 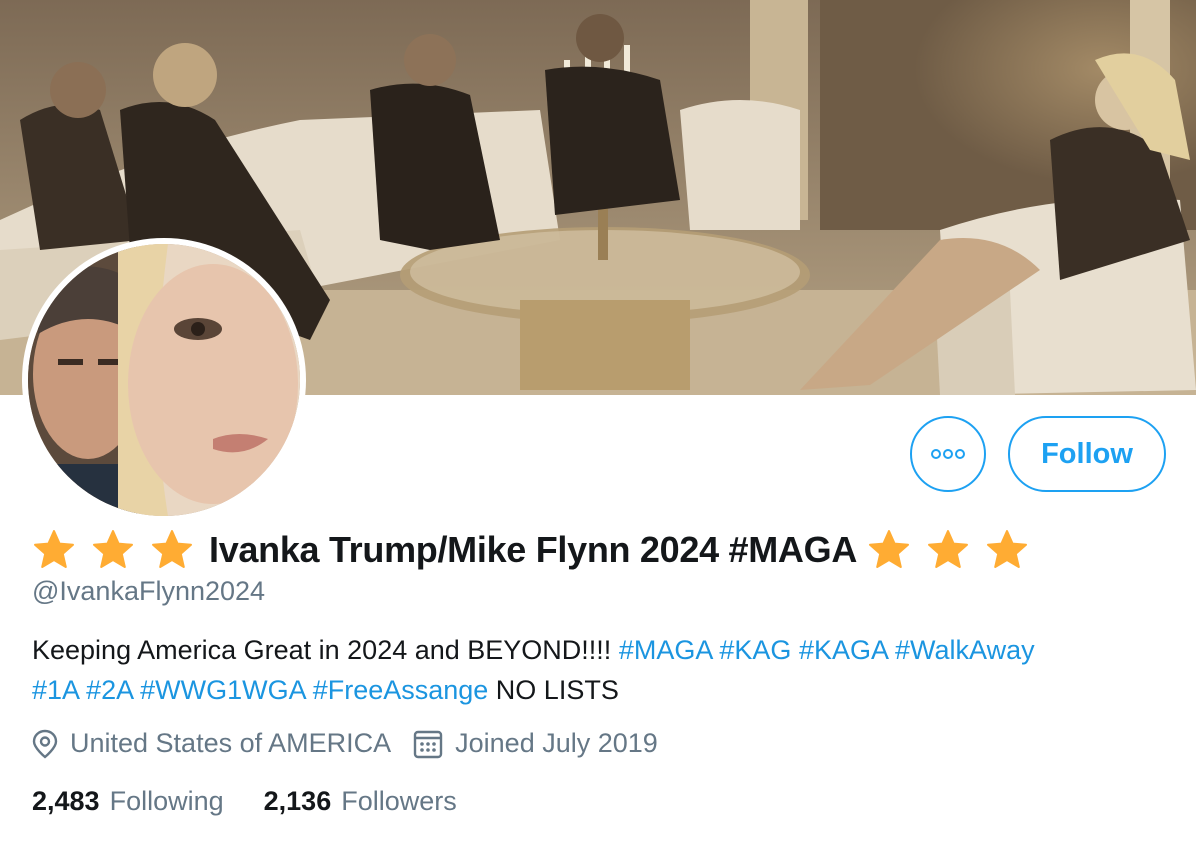 I want to click on hashtag-link: #KAGA, so click(x=843, y=650).